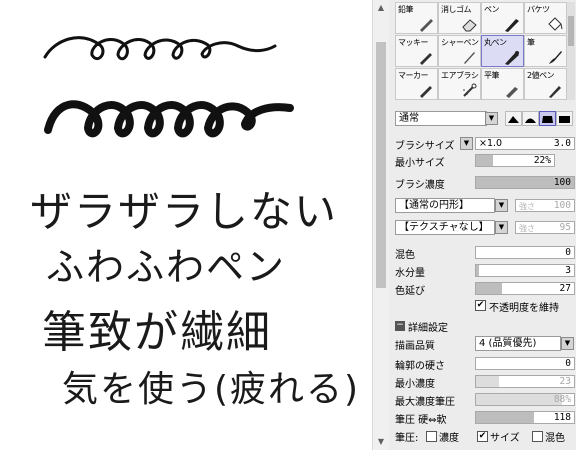  What do you see at coordinates (525, 381) in the screenshot?
I see `min-density-slider: 23` at bounding box center [525, 381].